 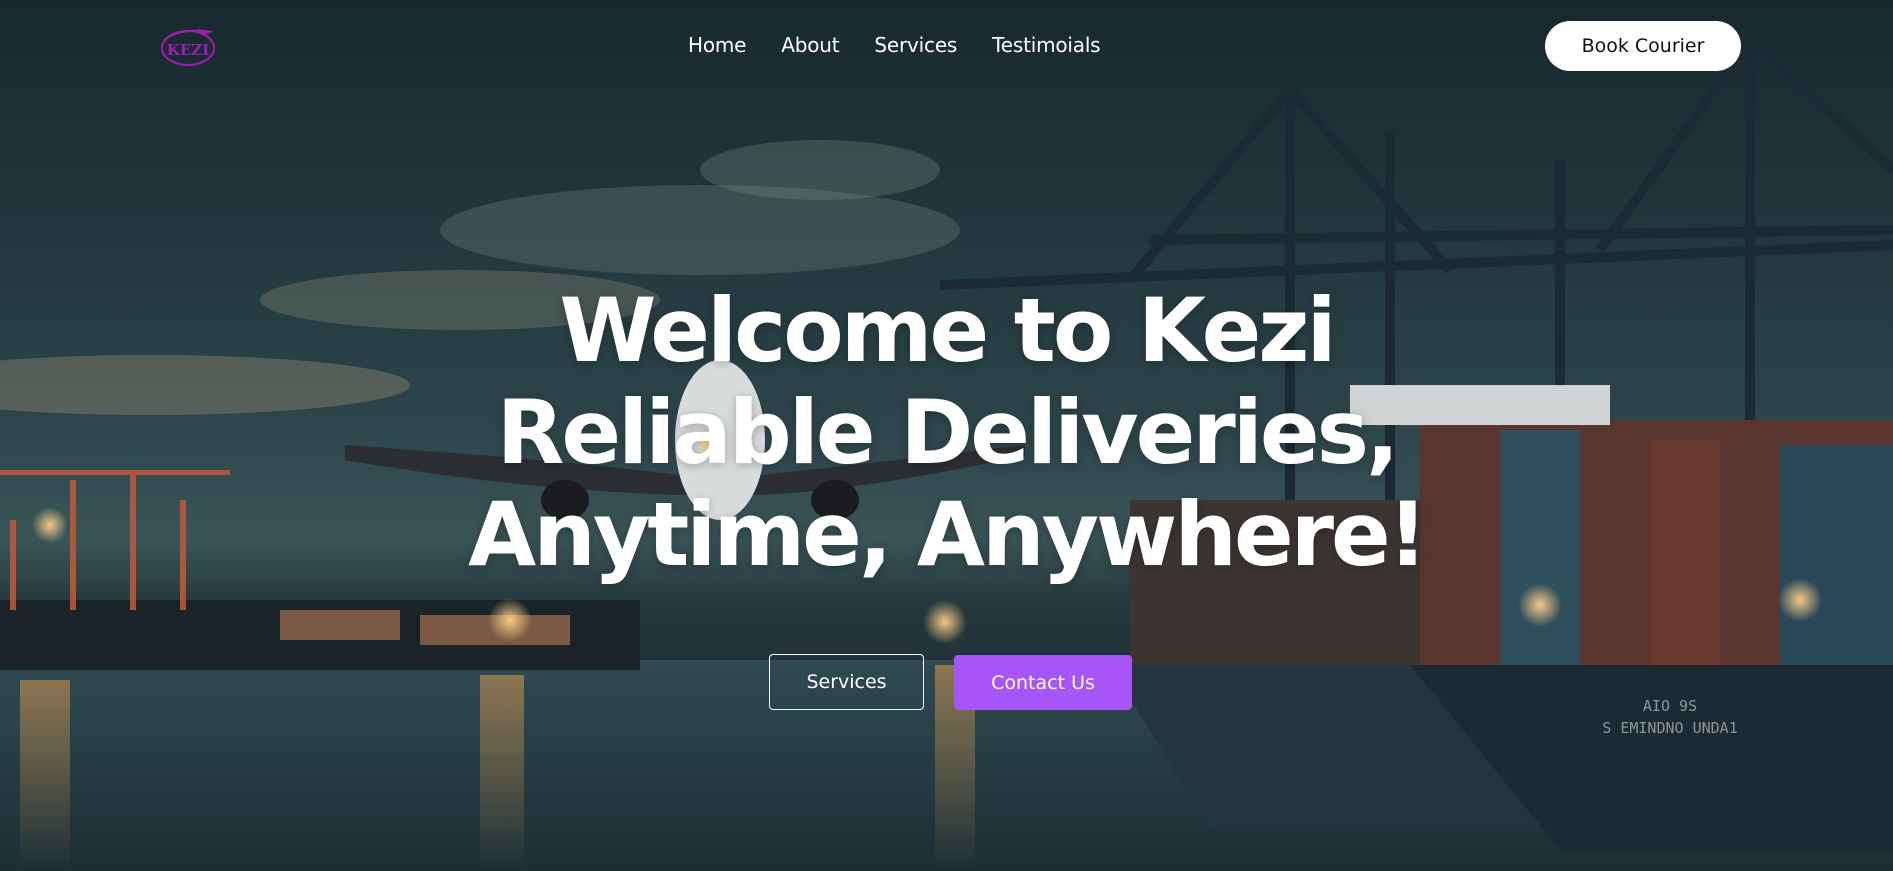 What do you see at coordinates (948, 534) in the screenshot?
I see `headline-line-3: Anytime, Anywhere!` at bounding box center [948, 534].